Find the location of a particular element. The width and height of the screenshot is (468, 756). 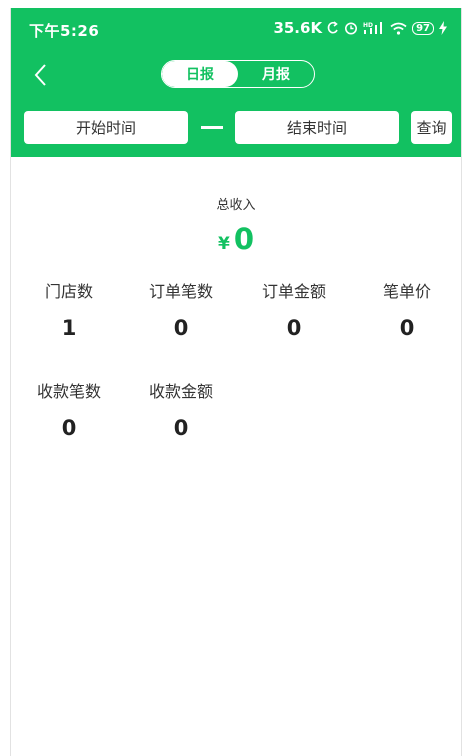

network-speed: 35.6K is located at coordinates (298, 28).